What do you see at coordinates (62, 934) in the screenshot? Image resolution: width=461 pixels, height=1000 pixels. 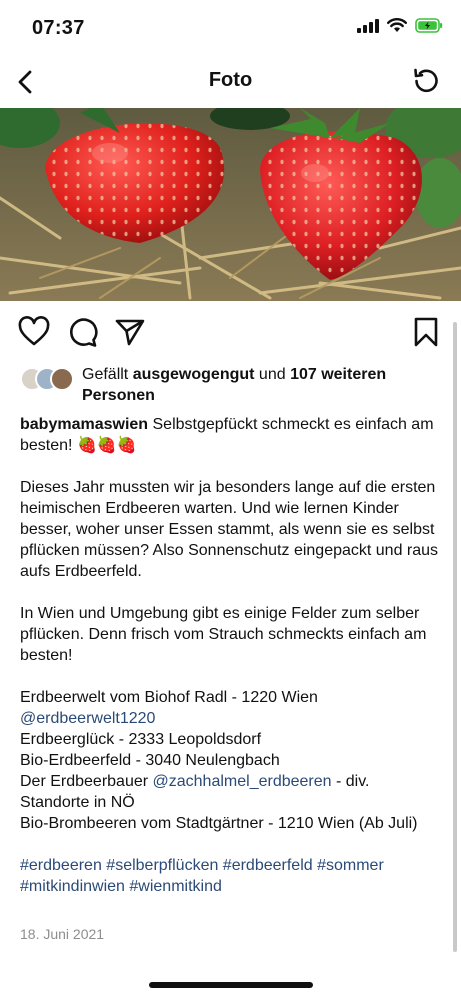 I see `post-date: 18. Juni 2021` at bounding box center [62, 934].